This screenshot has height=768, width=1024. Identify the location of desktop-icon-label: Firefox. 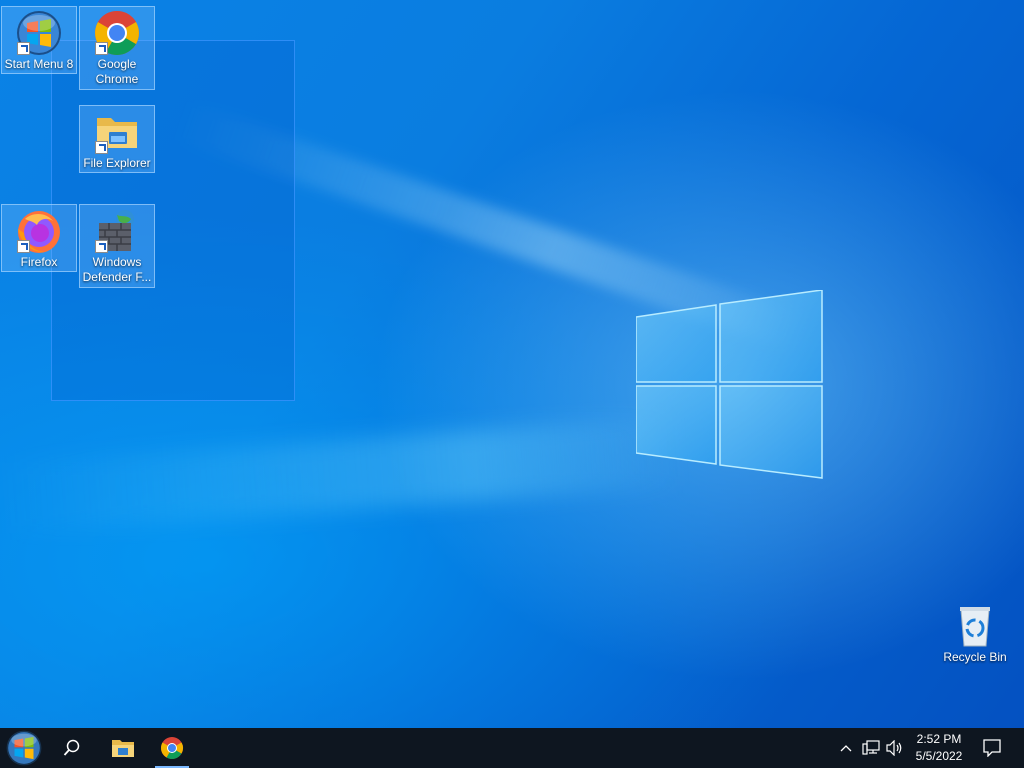
(39, 262).